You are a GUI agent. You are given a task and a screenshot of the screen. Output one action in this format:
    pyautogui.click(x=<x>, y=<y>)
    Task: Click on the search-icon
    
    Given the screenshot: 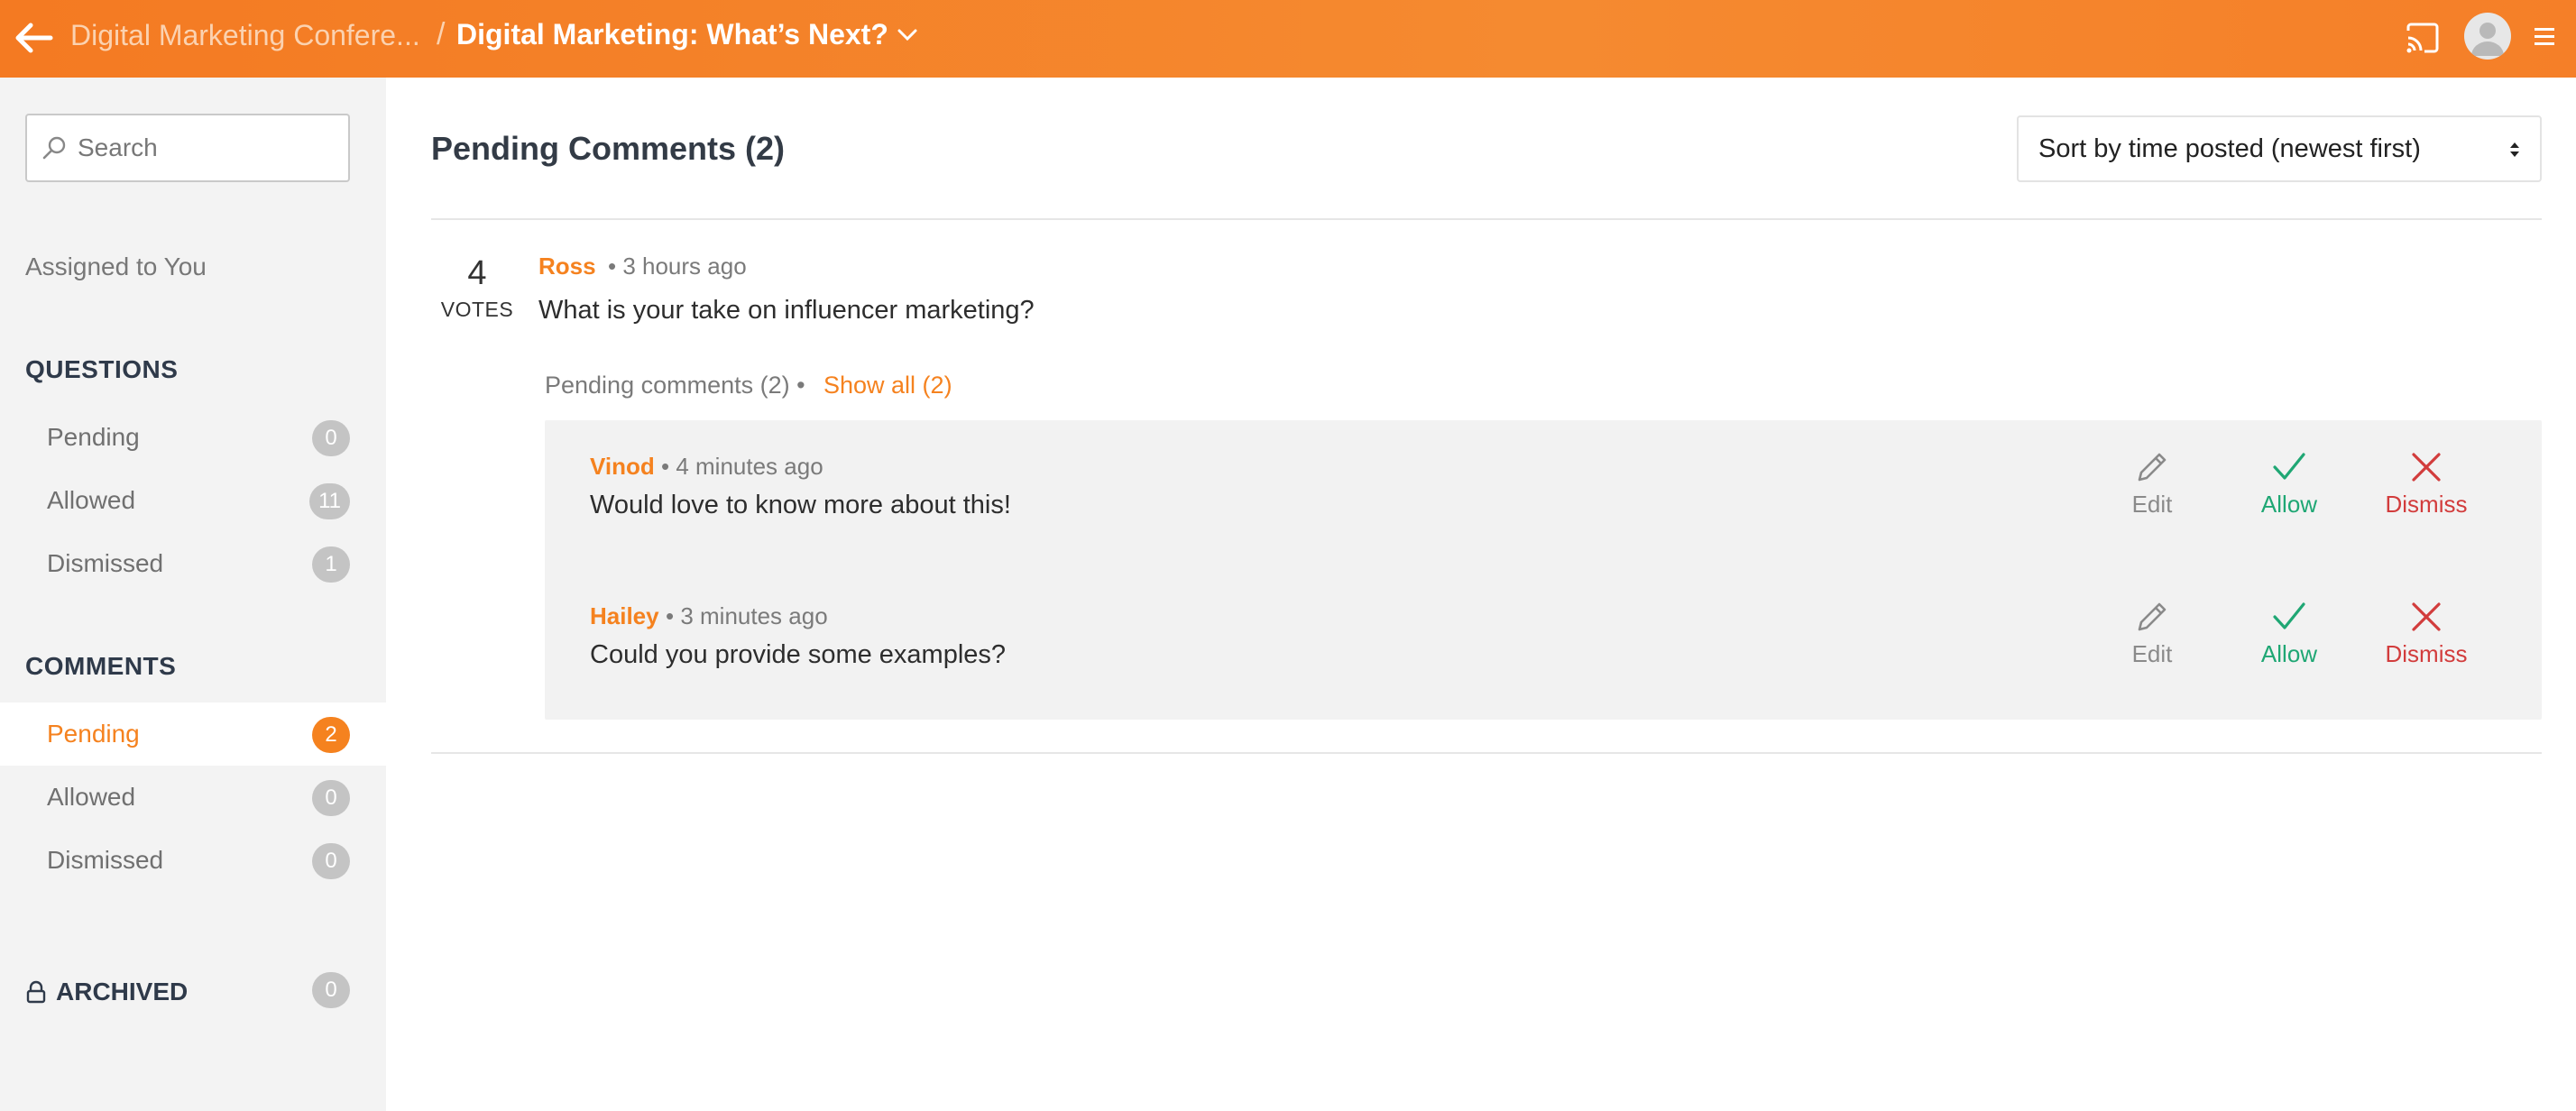 What is the action you would take?
    pyautogui.click(x=54, y=148)
    